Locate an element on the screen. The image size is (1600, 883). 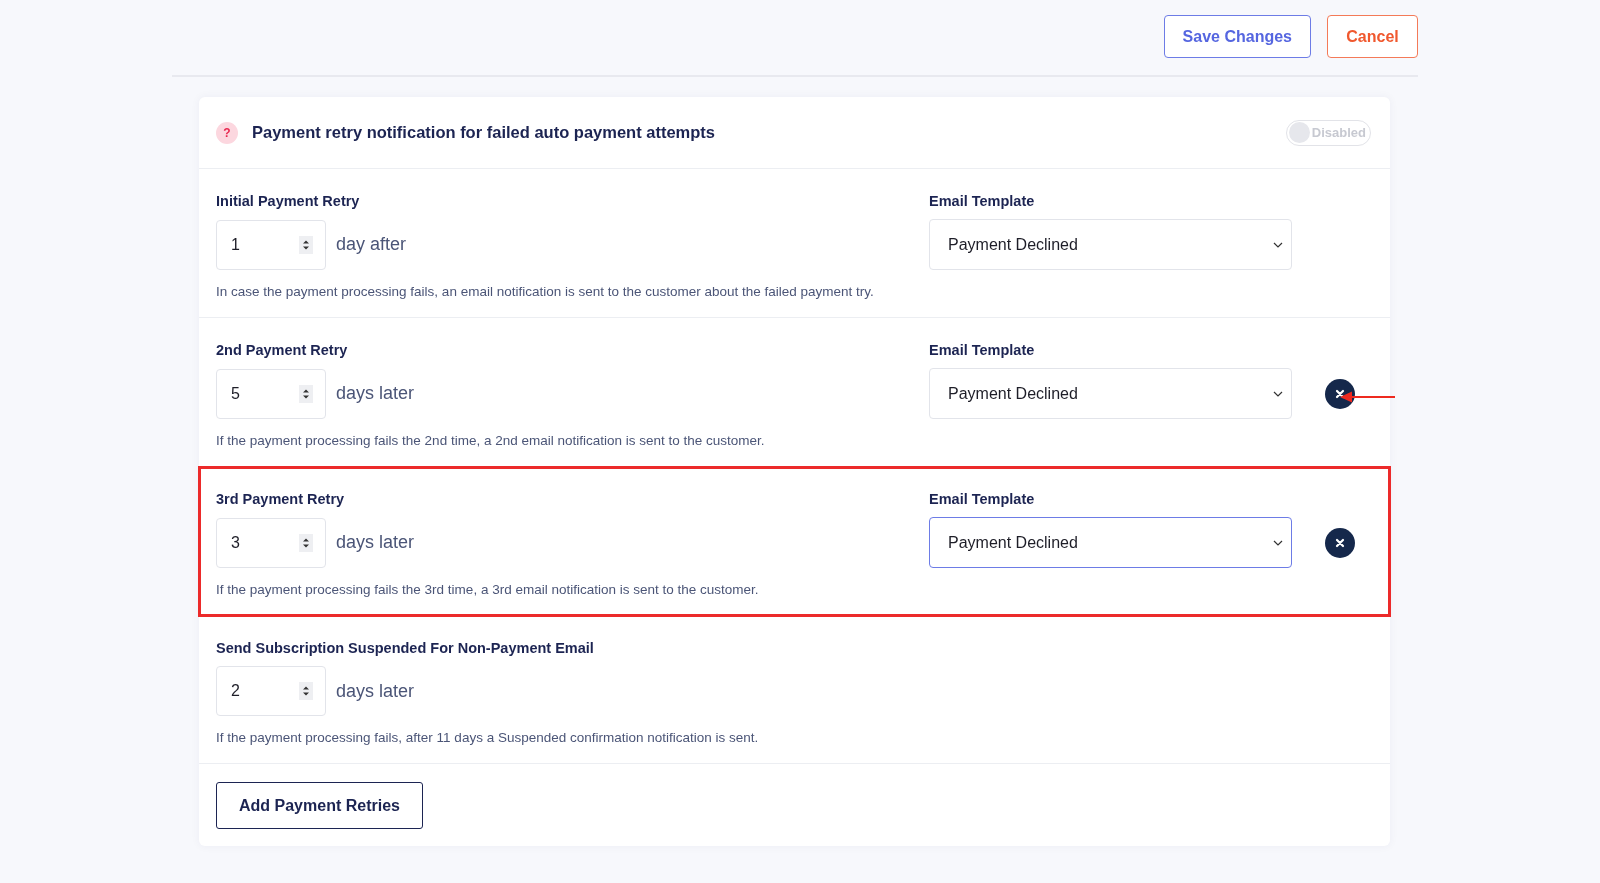
unit-label: day after is located at coordinates (371, 244).